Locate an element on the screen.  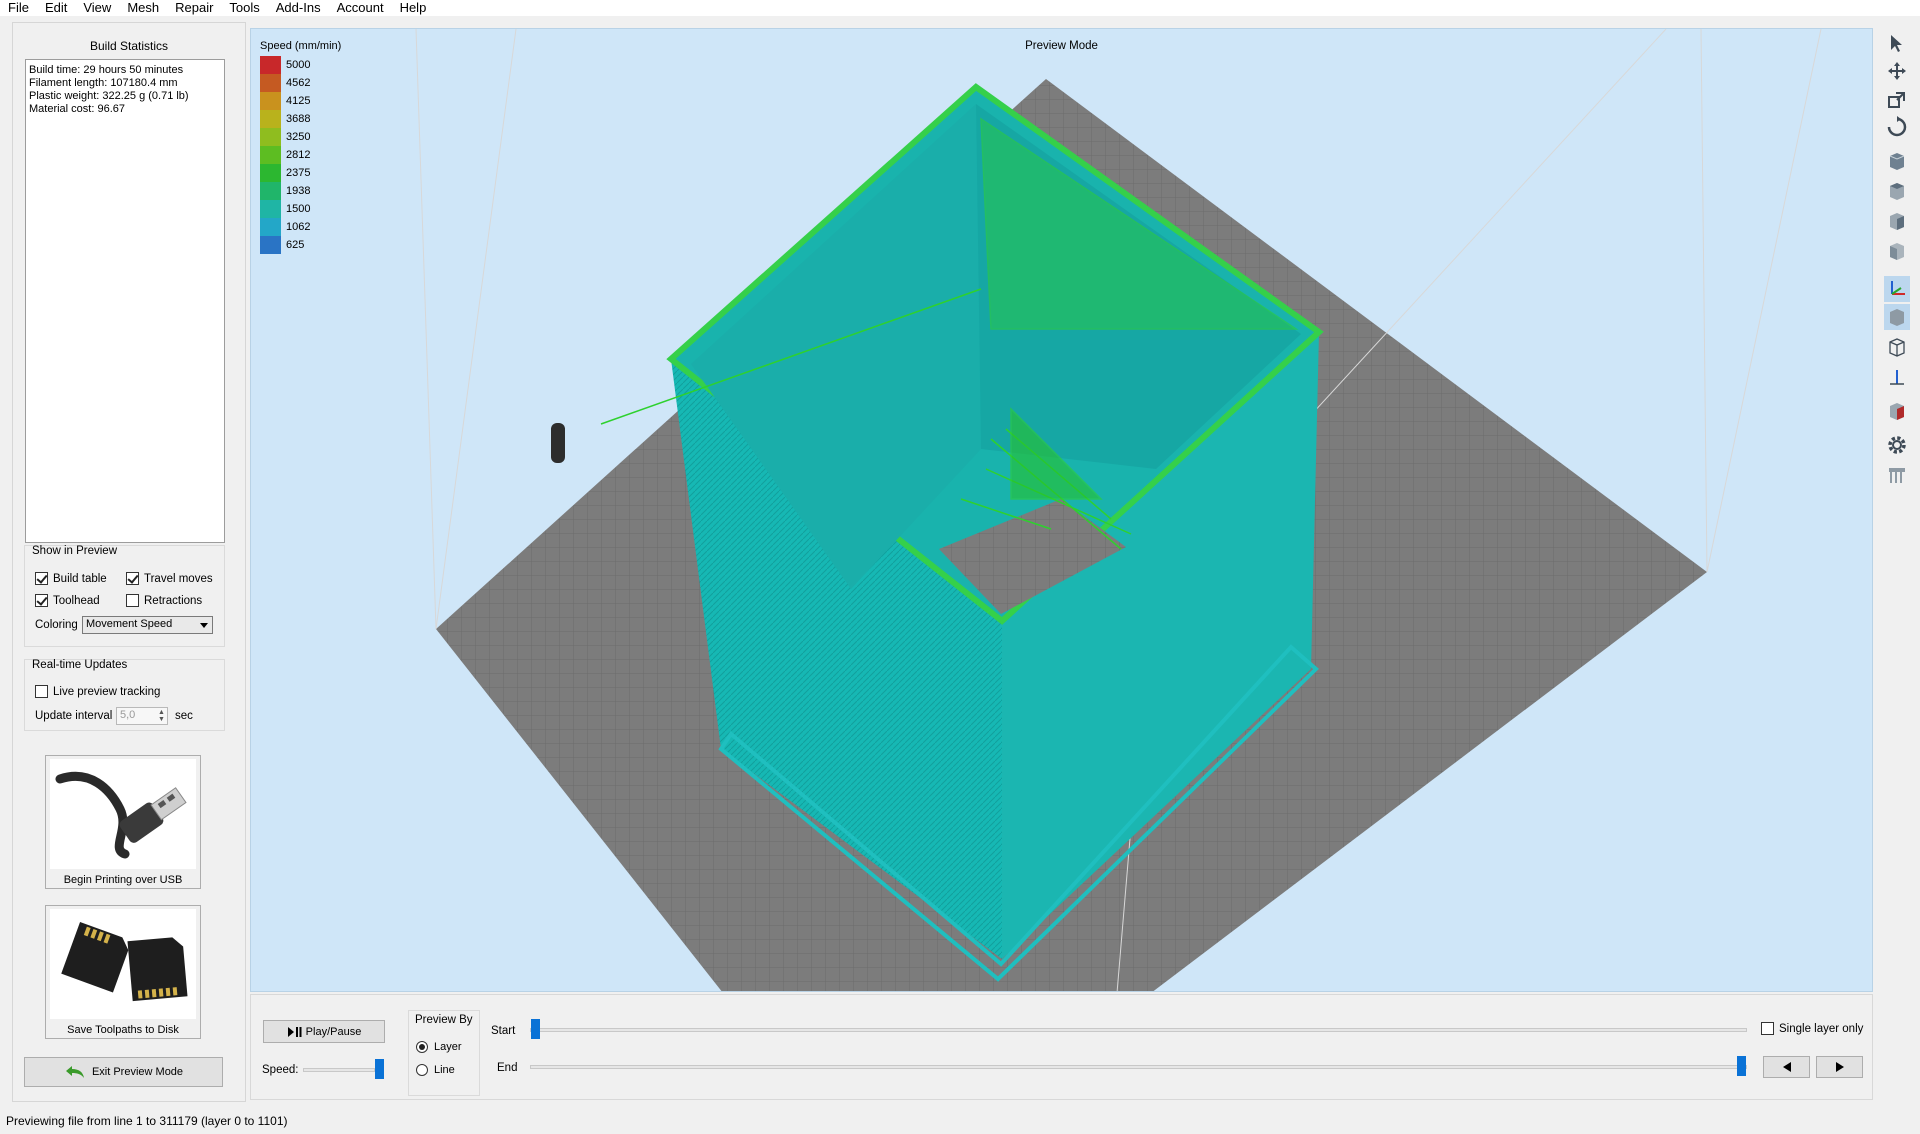
scale-tool is located at coordinates (1897, 99).